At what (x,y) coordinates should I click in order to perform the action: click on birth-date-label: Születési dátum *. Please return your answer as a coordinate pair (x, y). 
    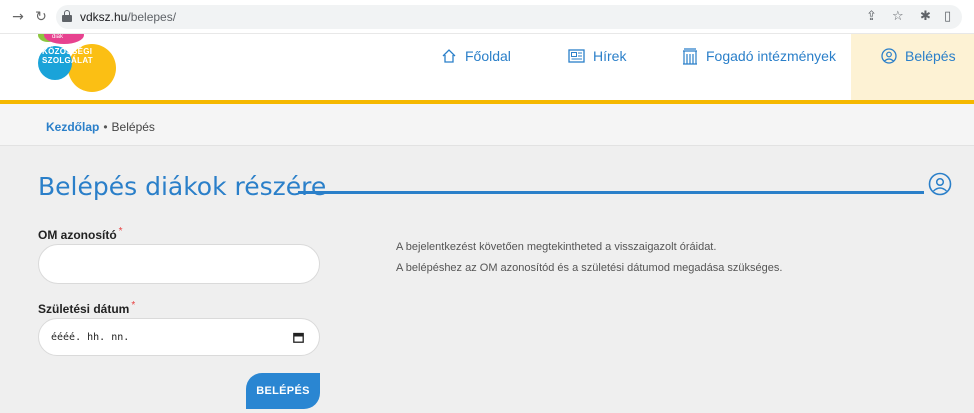
    Looking at the image, I should click on (87, 308).